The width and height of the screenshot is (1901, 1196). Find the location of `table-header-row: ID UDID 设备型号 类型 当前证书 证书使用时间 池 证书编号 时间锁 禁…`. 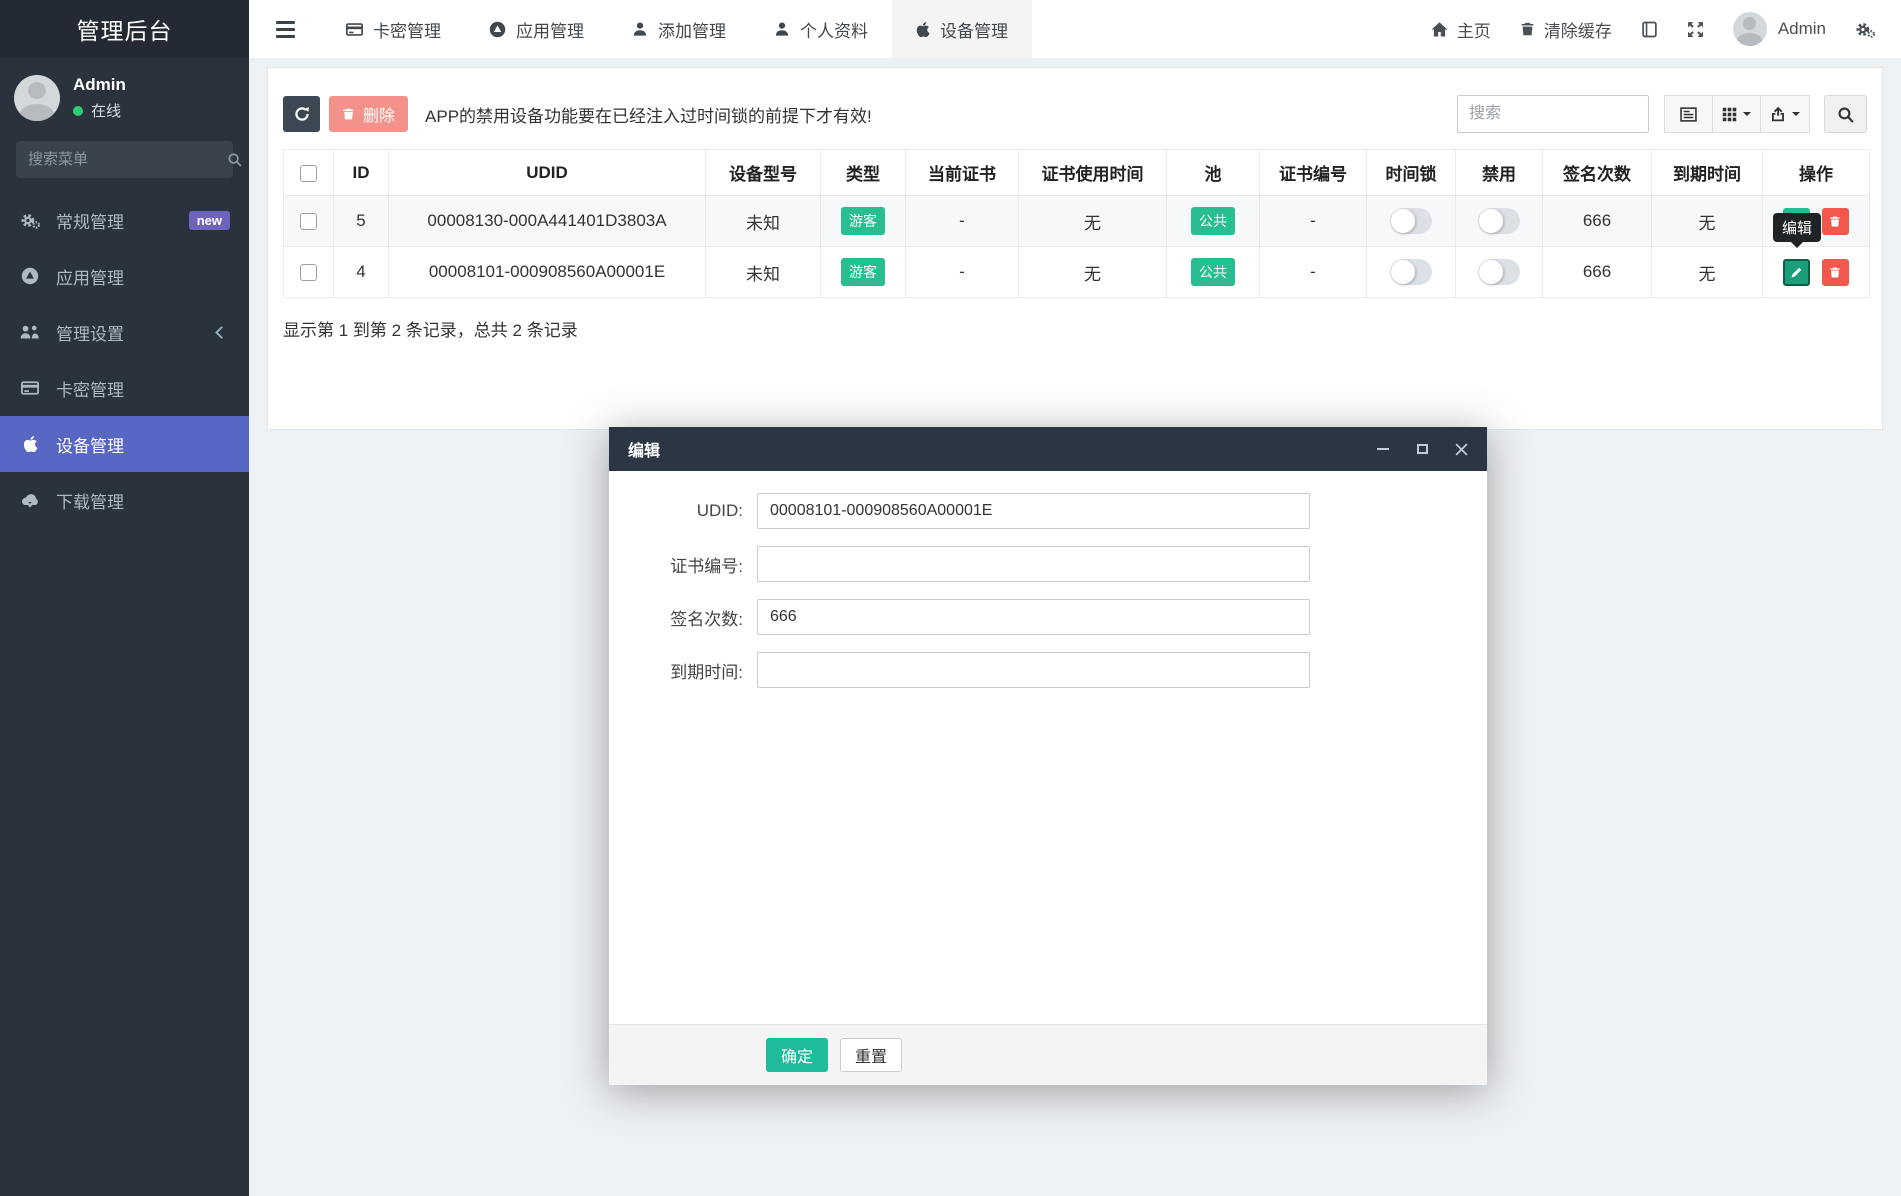

table-header-row: ID UDID 设备型号 类型 当前证书 证书使用时间 池 证书编号 时间锁 禁… is located at coordinates (1076, 172).